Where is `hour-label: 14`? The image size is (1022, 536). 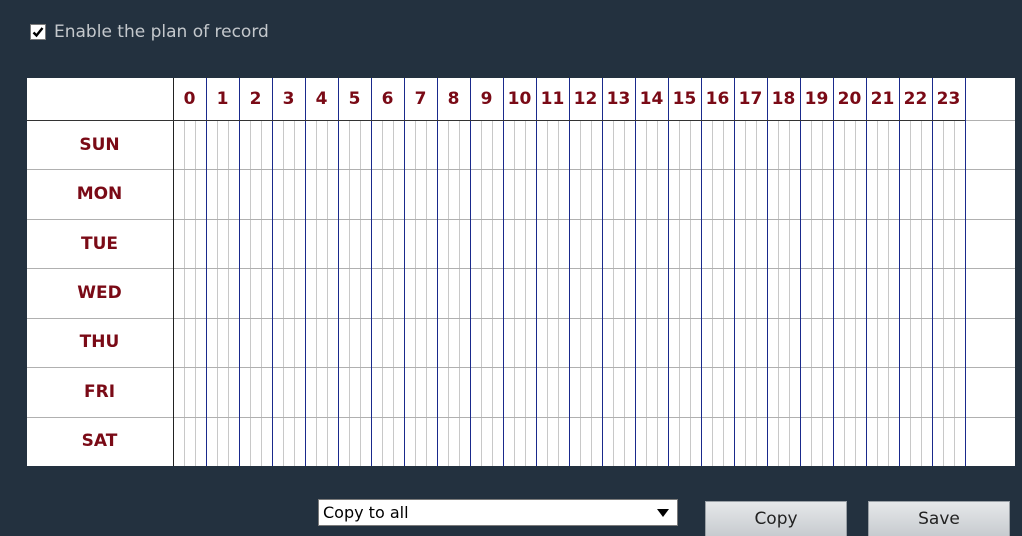 hour-label: 14 is located at coordinates (651, 99).